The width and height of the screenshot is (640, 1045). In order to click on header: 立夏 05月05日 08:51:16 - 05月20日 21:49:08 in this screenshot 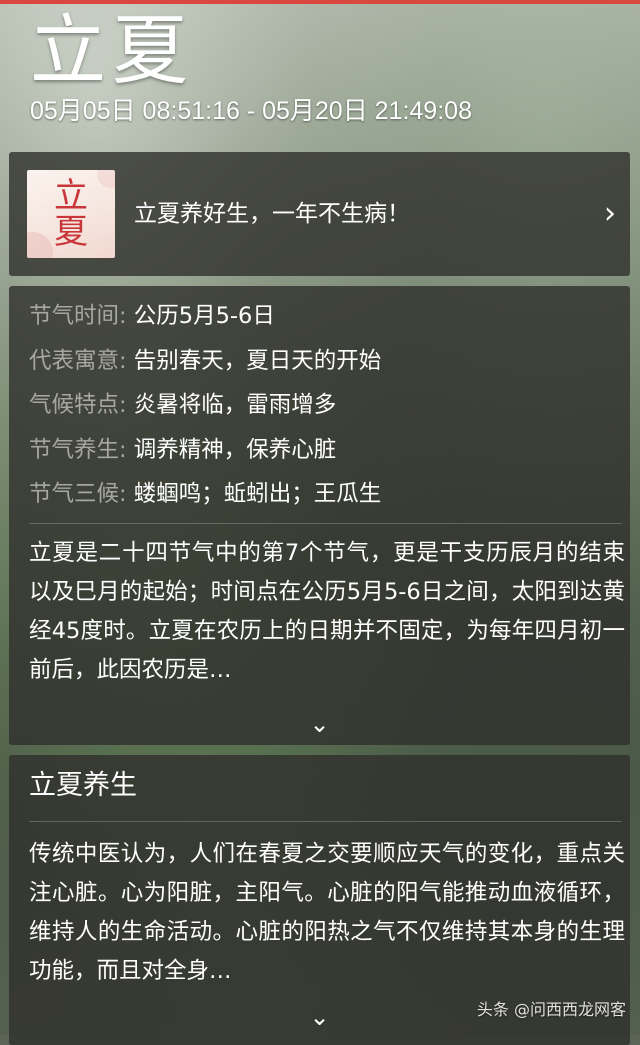, I will do `click(251, 67)`.